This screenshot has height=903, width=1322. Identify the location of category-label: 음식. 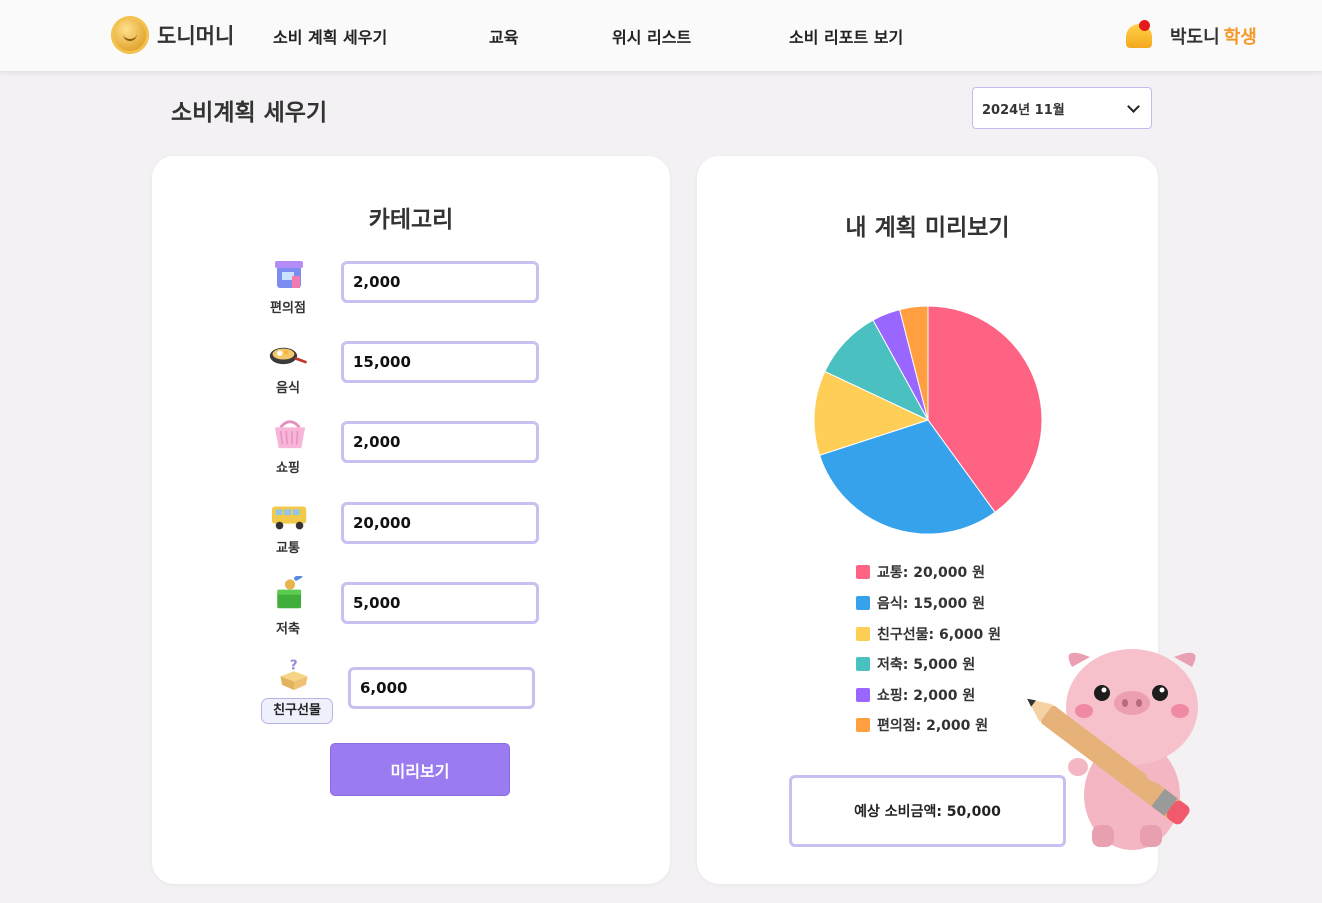
(288, 388).